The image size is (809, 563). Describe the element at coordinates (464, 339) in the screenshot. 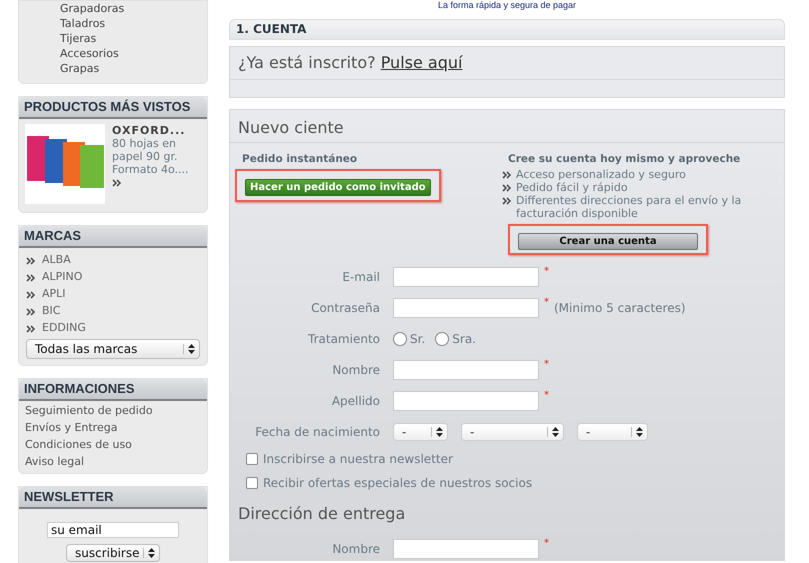

I see `radio-label: Sra.` at that location.